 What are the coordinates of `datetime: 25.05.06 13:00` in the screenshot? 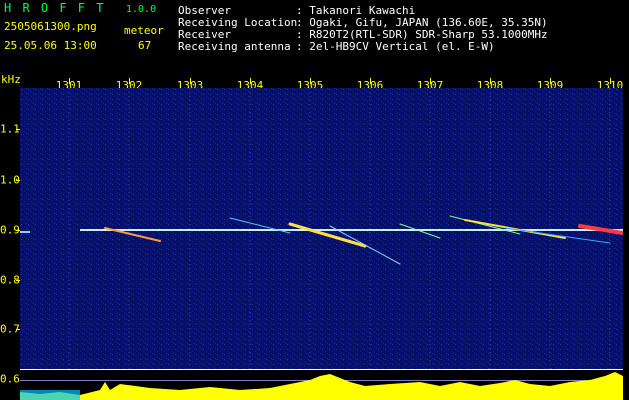 It's located at (50, 46).